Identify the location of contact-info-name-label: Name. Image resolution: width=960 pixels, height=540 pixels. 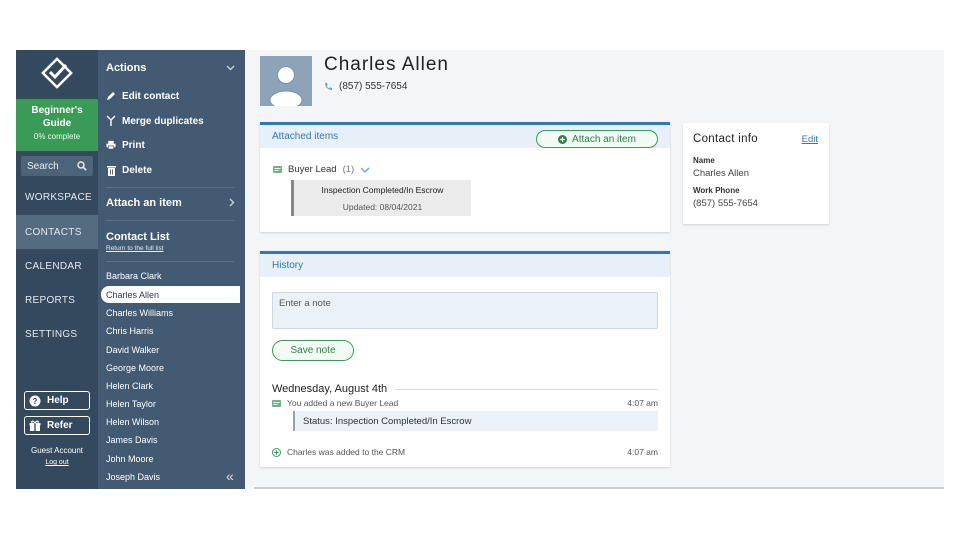
(704, 160).